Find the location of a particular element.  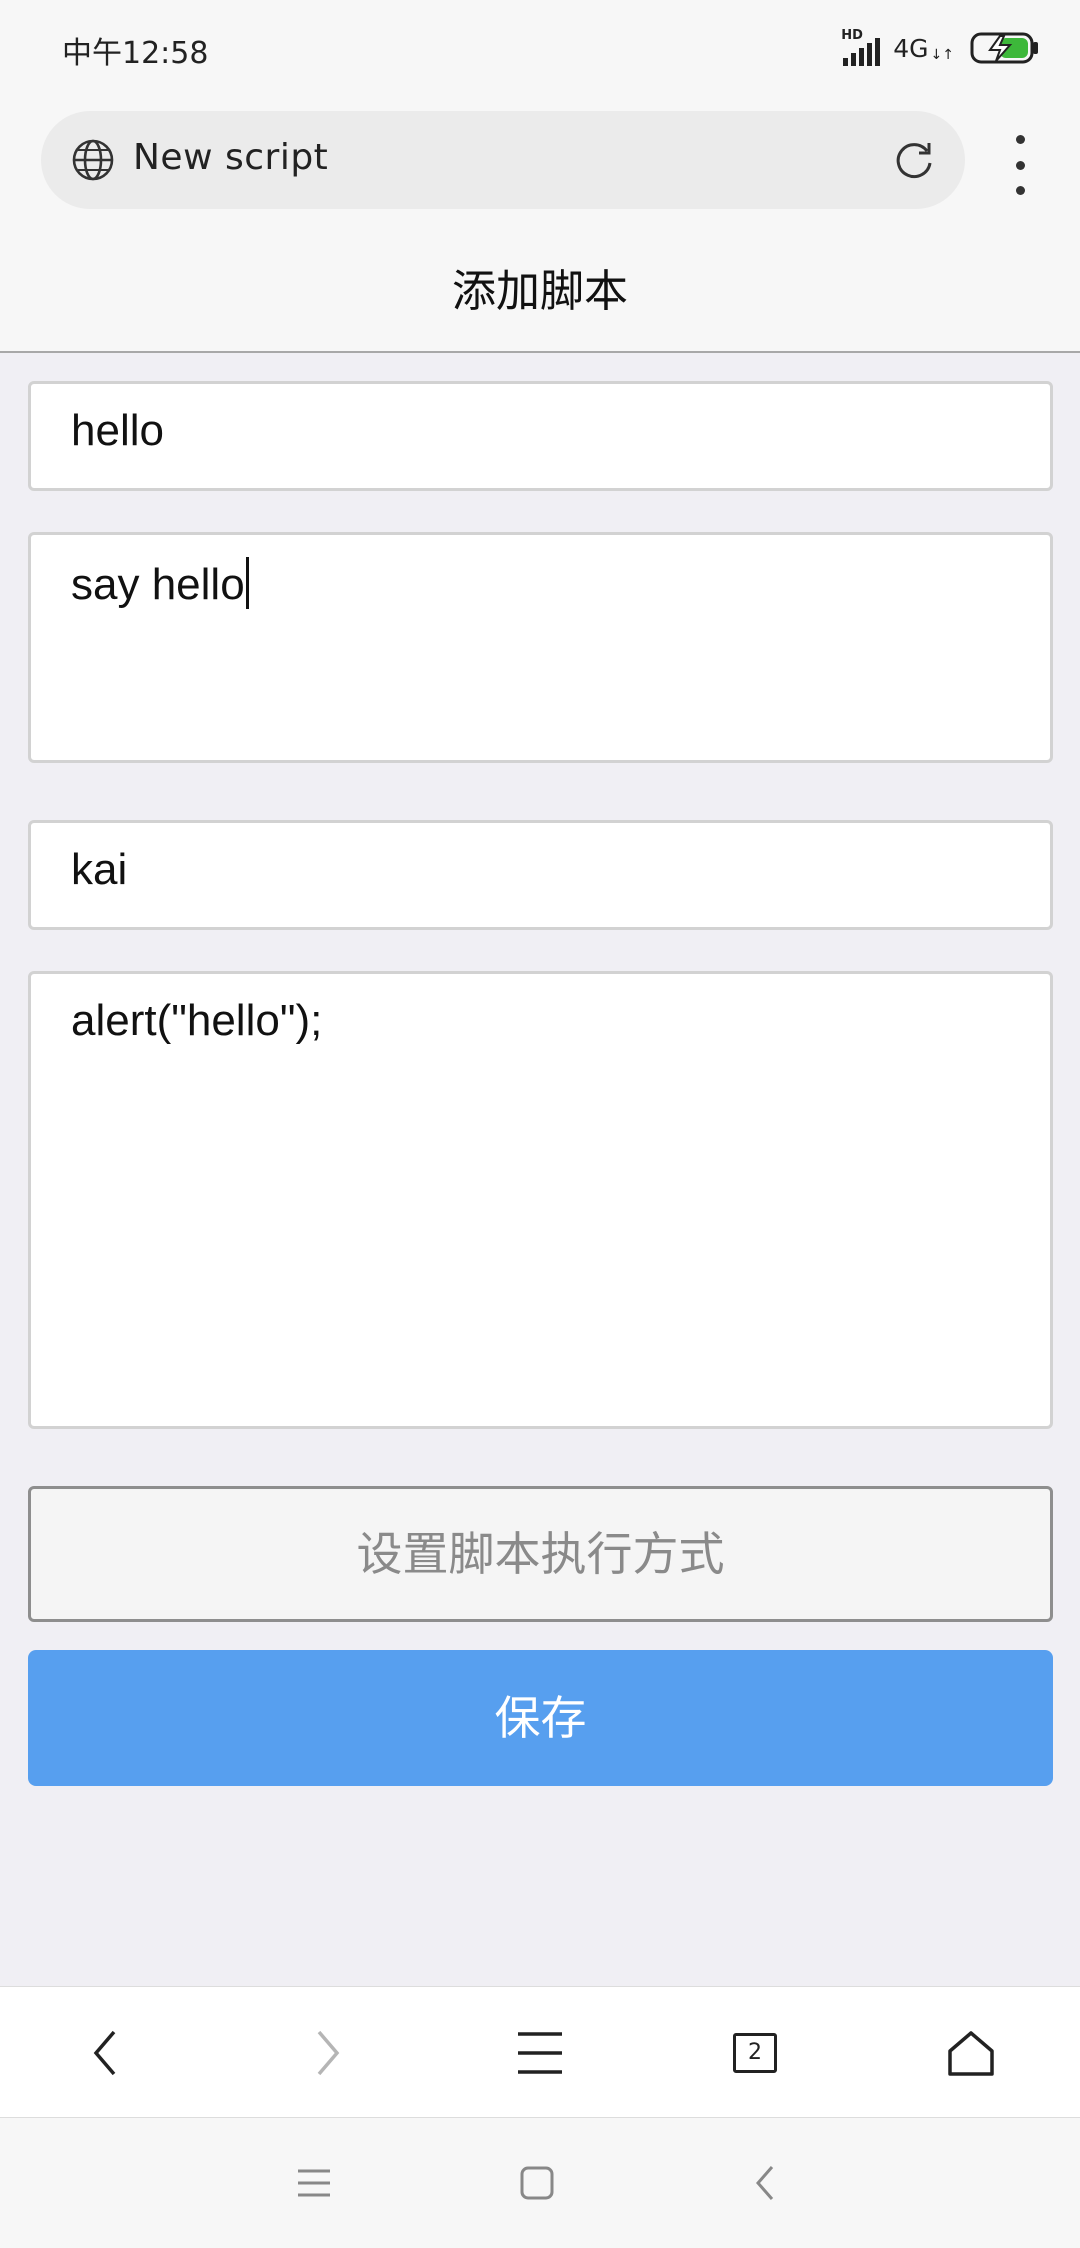

more-menu-icon is located at coordinates (1020, 165).